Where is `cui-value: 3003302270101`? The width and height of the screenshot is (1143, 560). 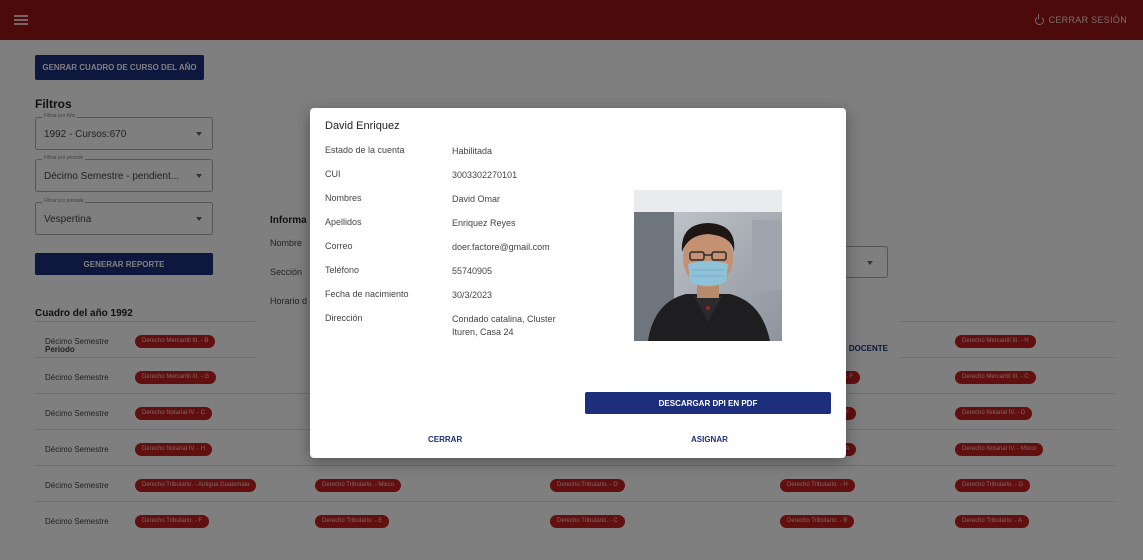 cui-value: 3003302270101 is located at coordinates (485, 175).